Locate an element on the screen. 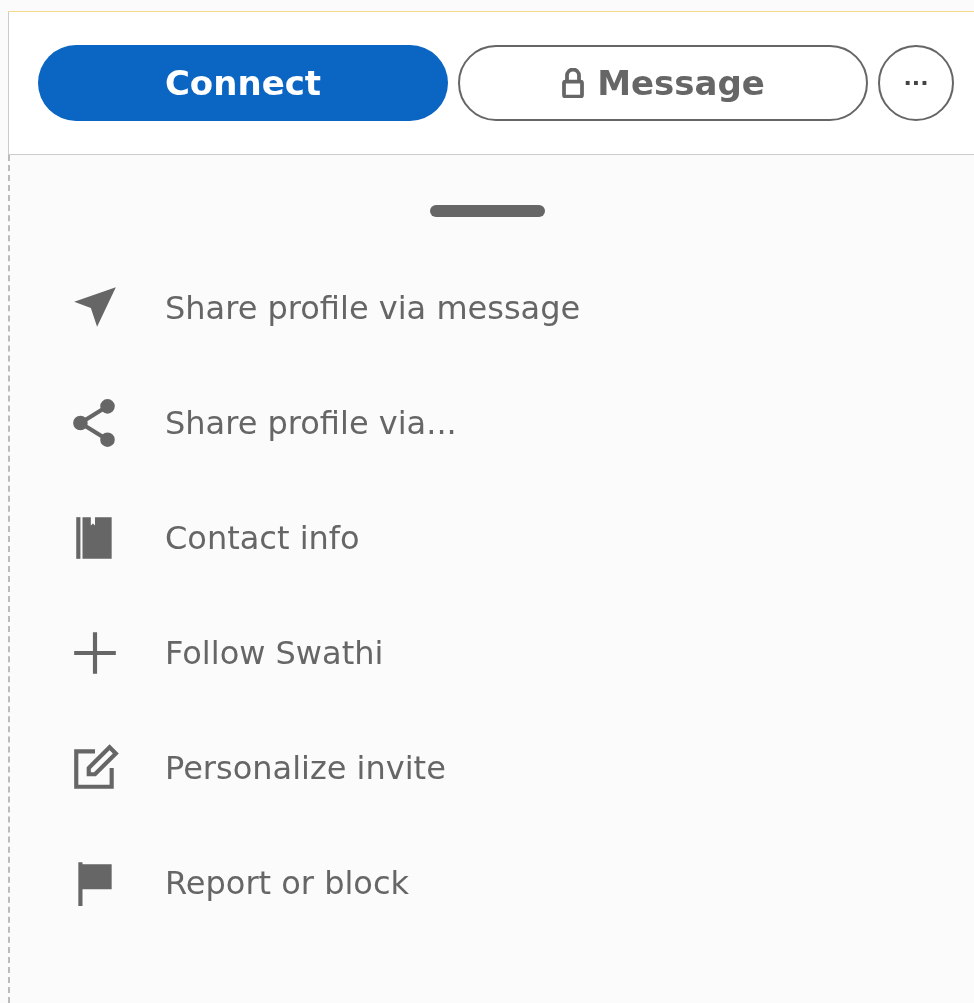 The image size is (974, 1003). message-button: Message is located at coordinates (663, 83).